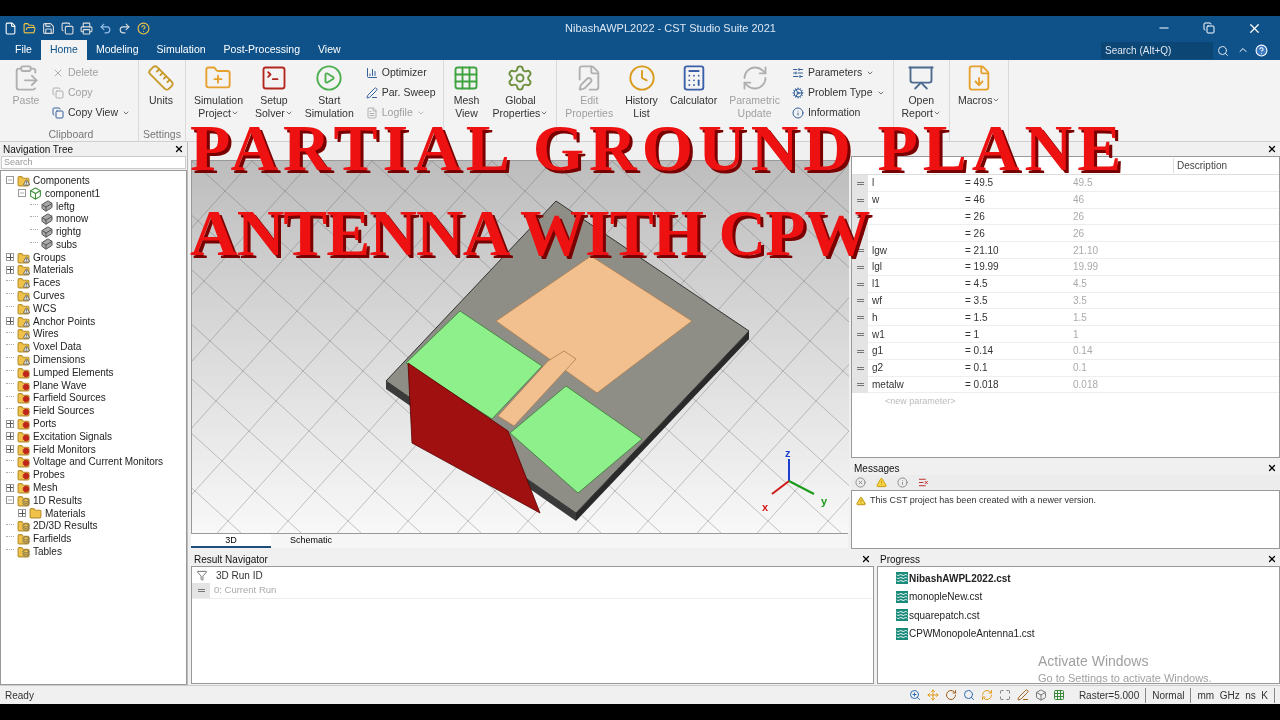 This screenshot has height=720, width=1280. I want to click on column-header: Description, so click(1226, 165).